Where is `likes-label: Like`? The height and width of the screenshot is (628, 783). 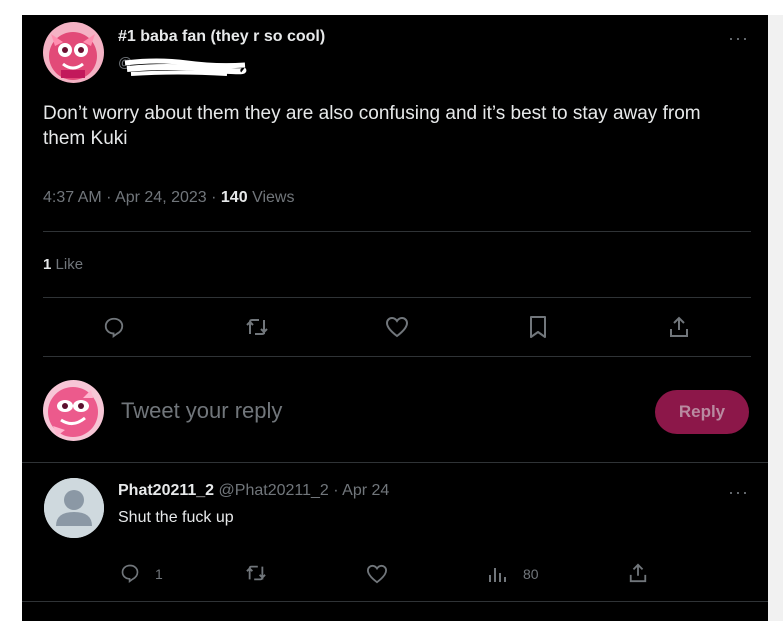 likes-label: Like is located at coordinates (69, 264).